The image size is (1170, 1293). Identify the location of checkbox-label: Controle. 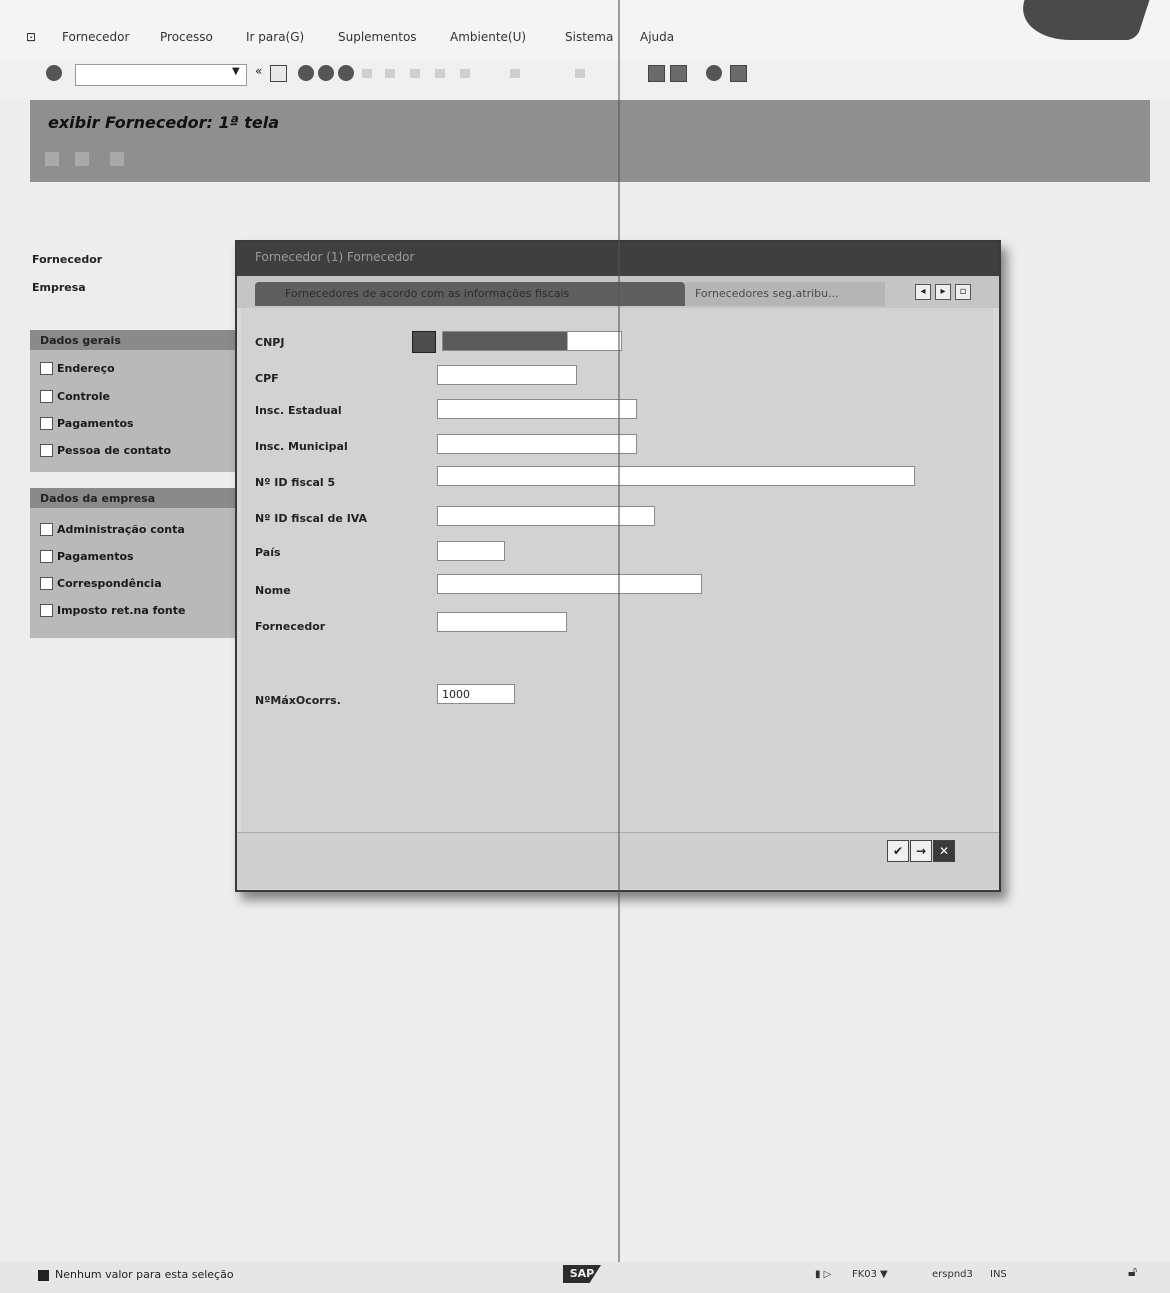
(83, 396).